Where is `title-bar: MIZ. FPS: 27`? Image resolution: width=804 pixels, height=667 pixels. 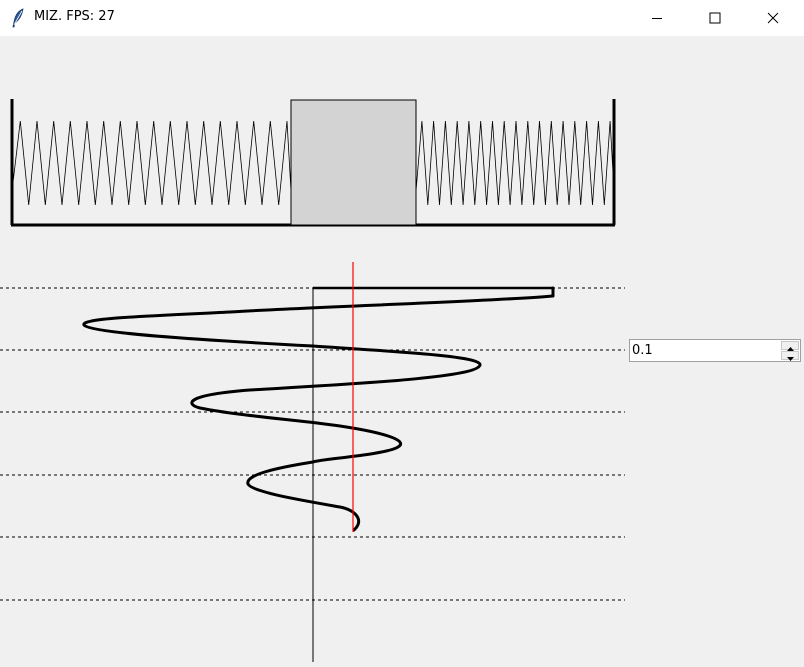
title-bar: MIZ. FPS: 27 is located at coordinates (402, 18).